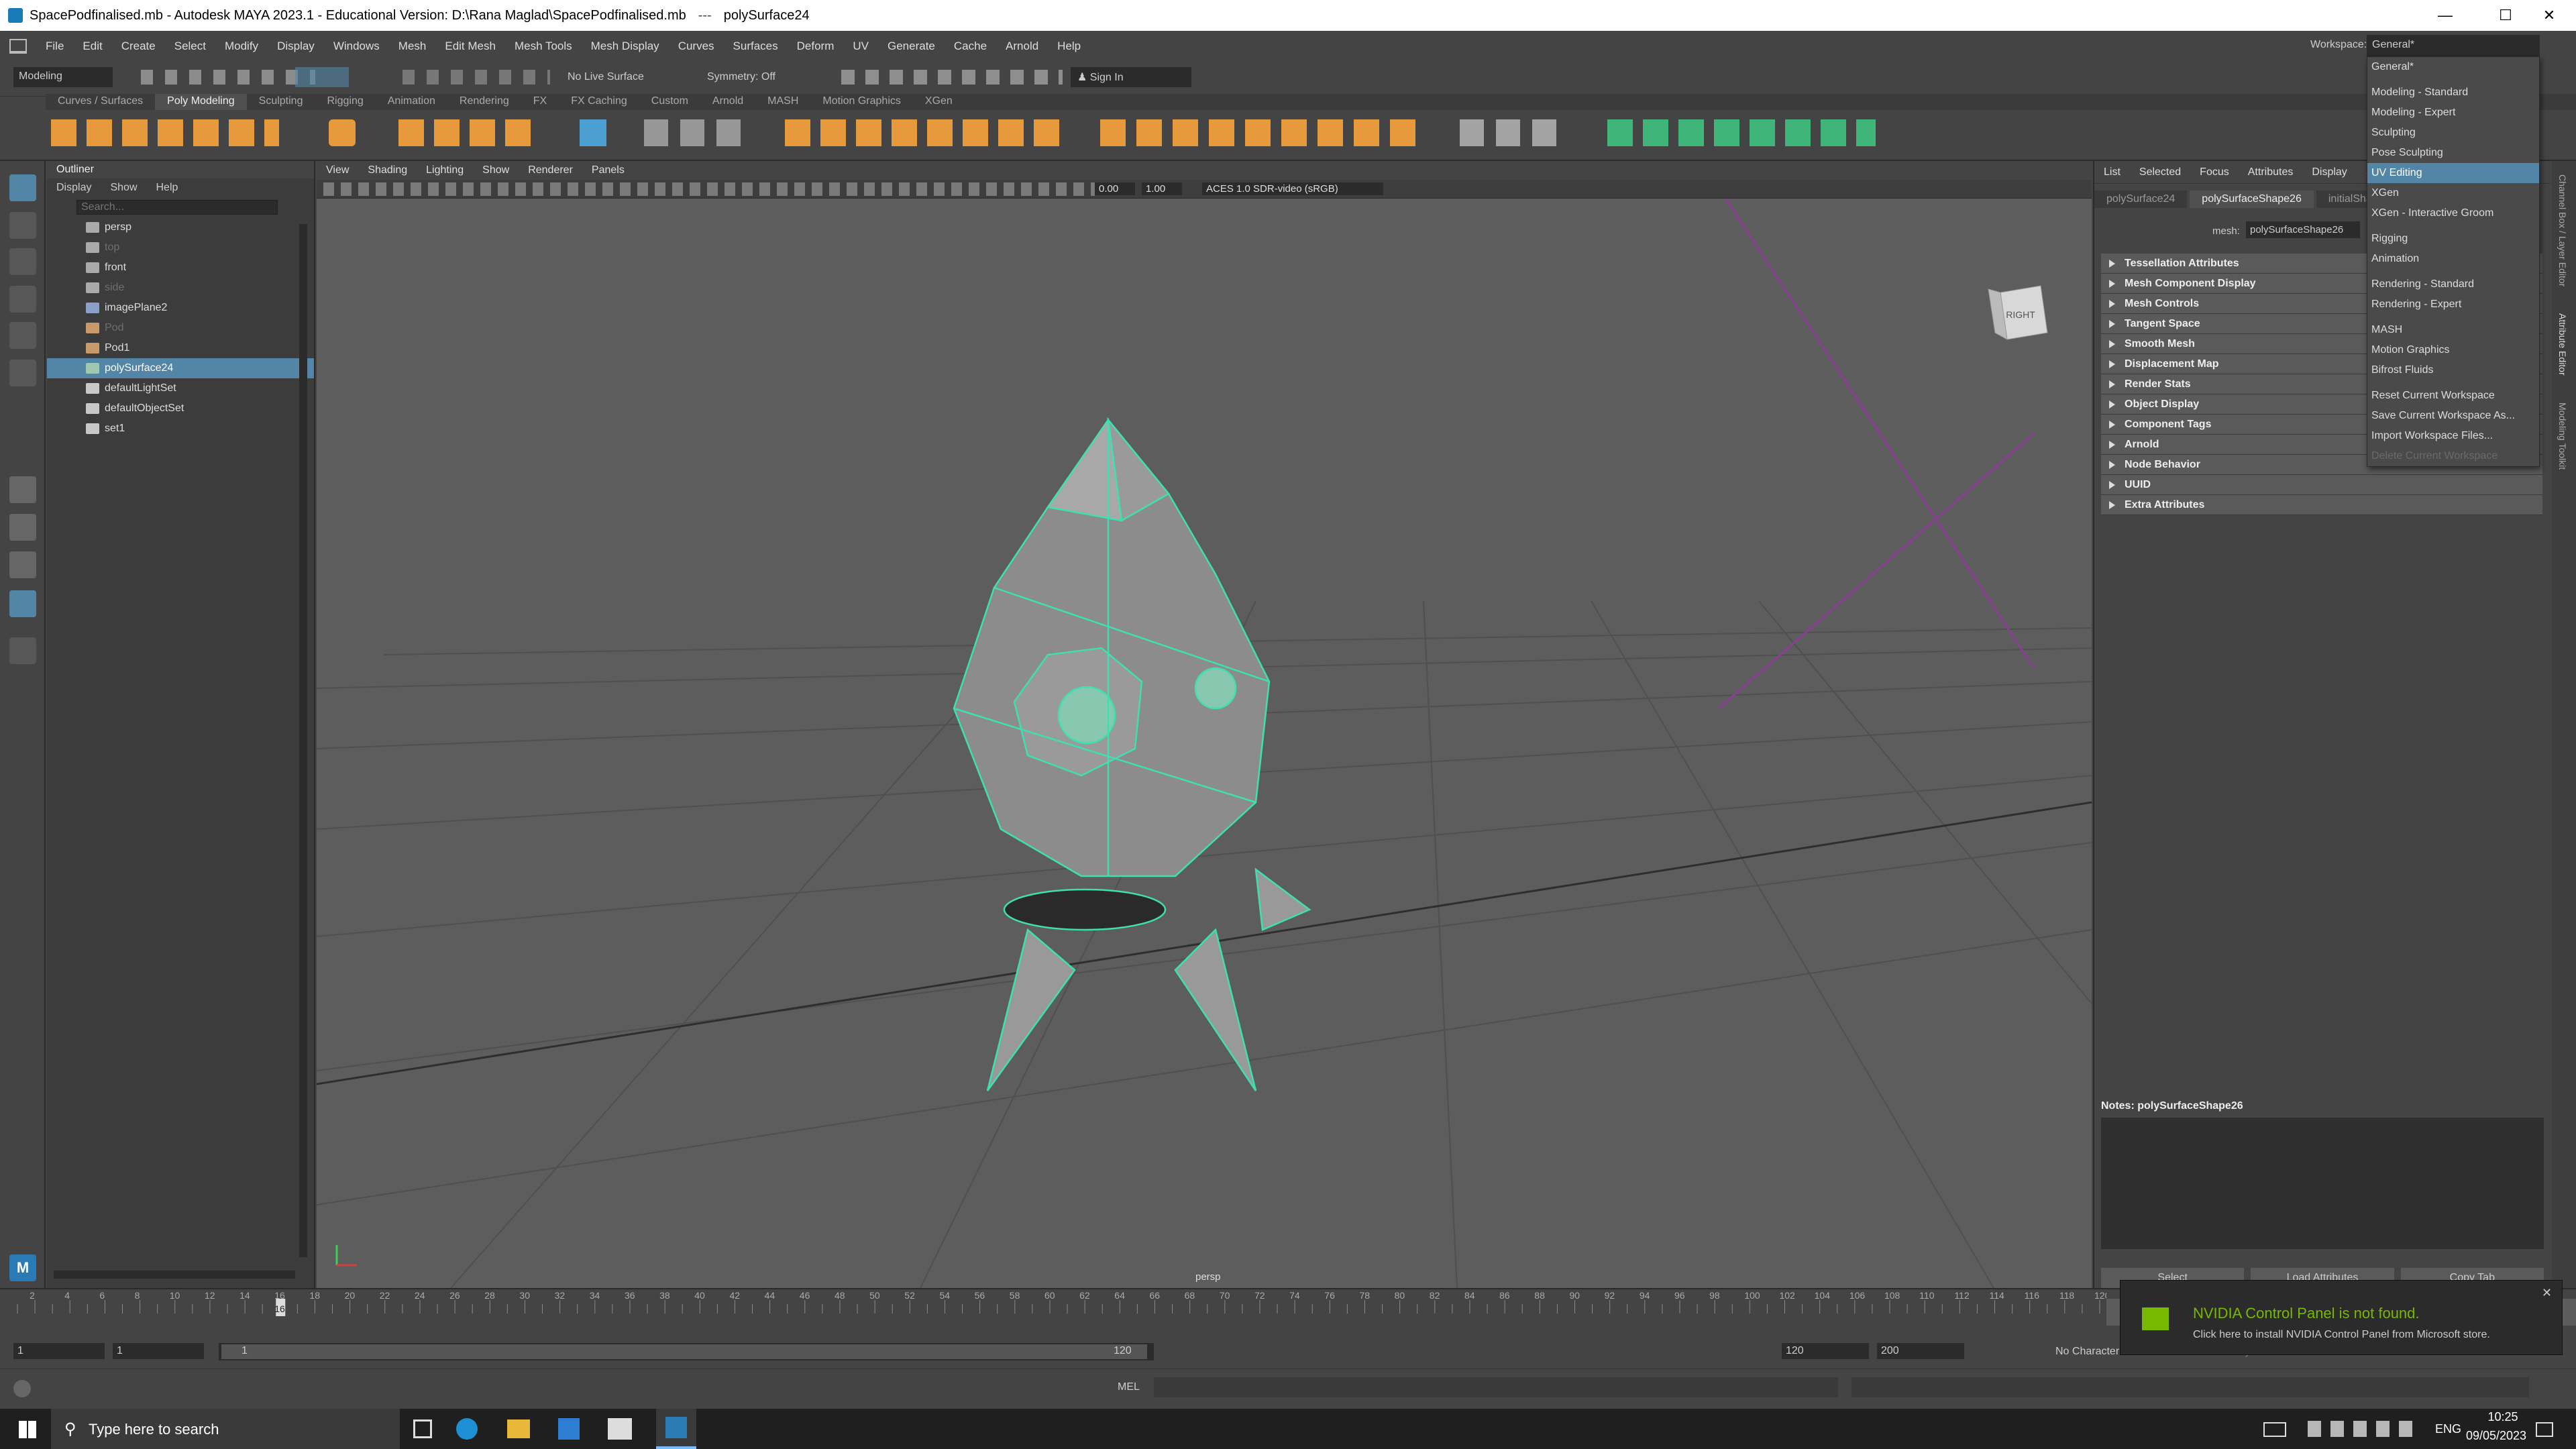 The width and height of the screenshot is (2576, 1449). I want to click on mode-select: Modeling, so click(63, 77).